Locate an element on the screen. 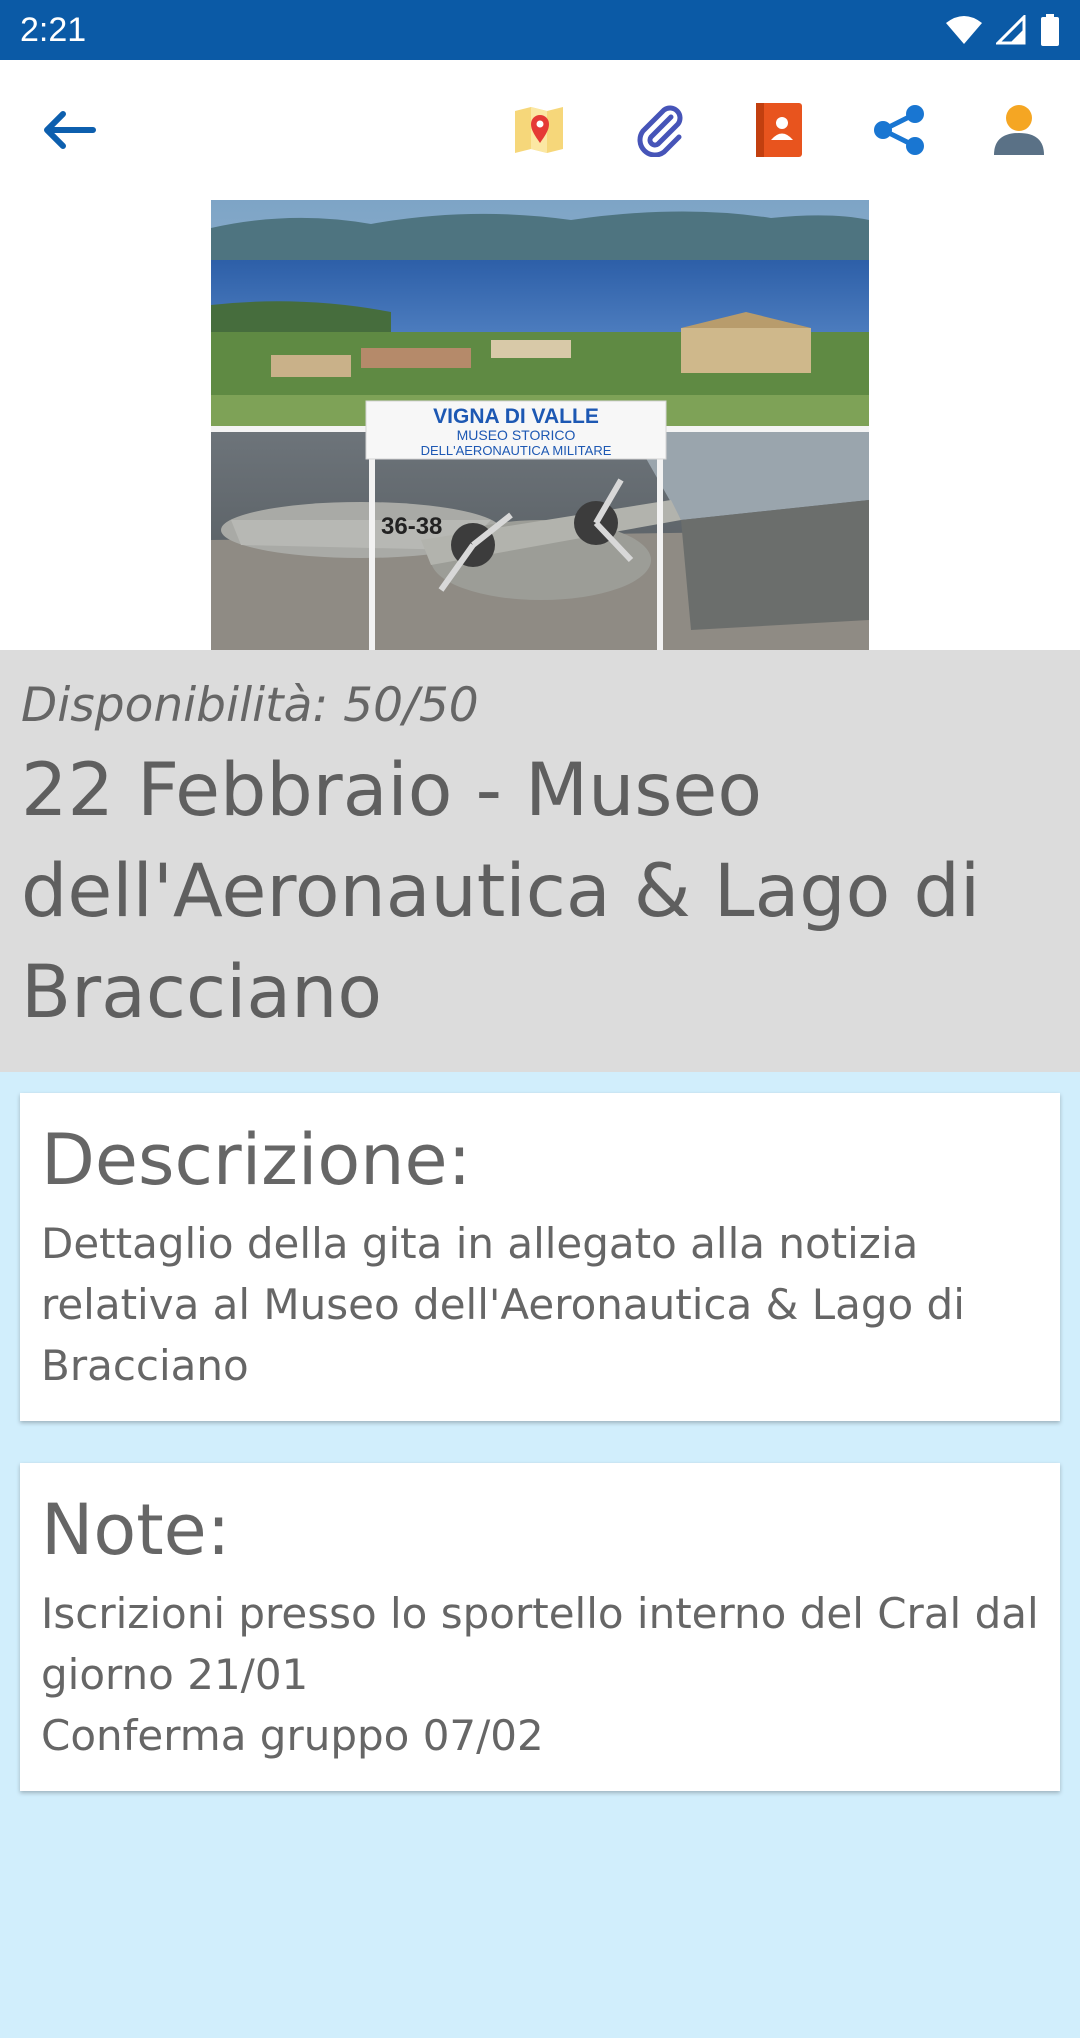  person-icon is located at coordinates (1019, 130).